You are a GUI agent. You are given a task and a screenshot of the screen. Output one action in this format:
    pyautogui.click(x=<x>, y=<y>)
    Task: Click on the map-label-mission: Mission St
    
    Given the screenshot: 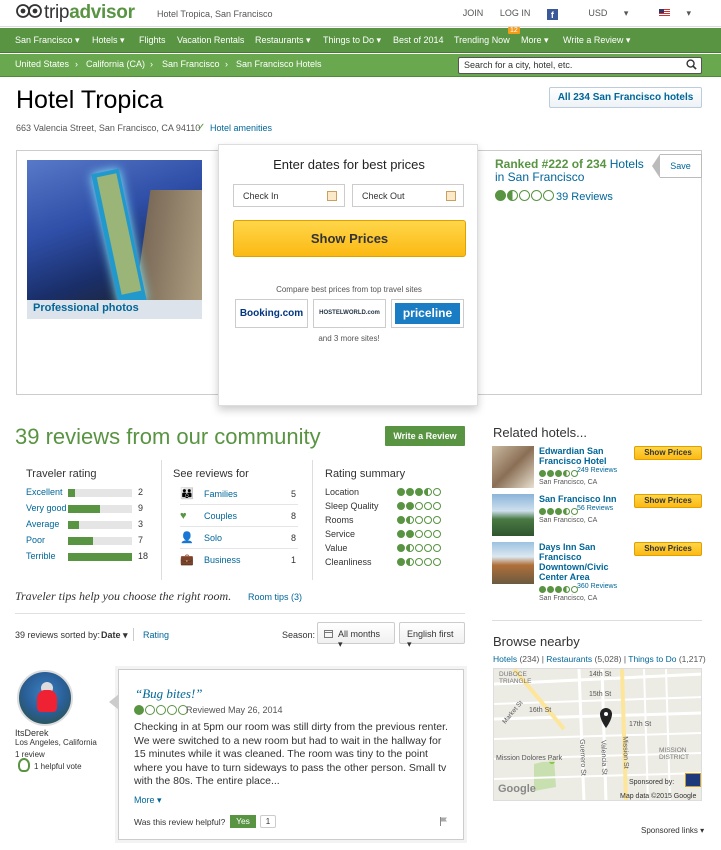 What is the action you would take?
    pyautogui.click(x=625, y=752)
    